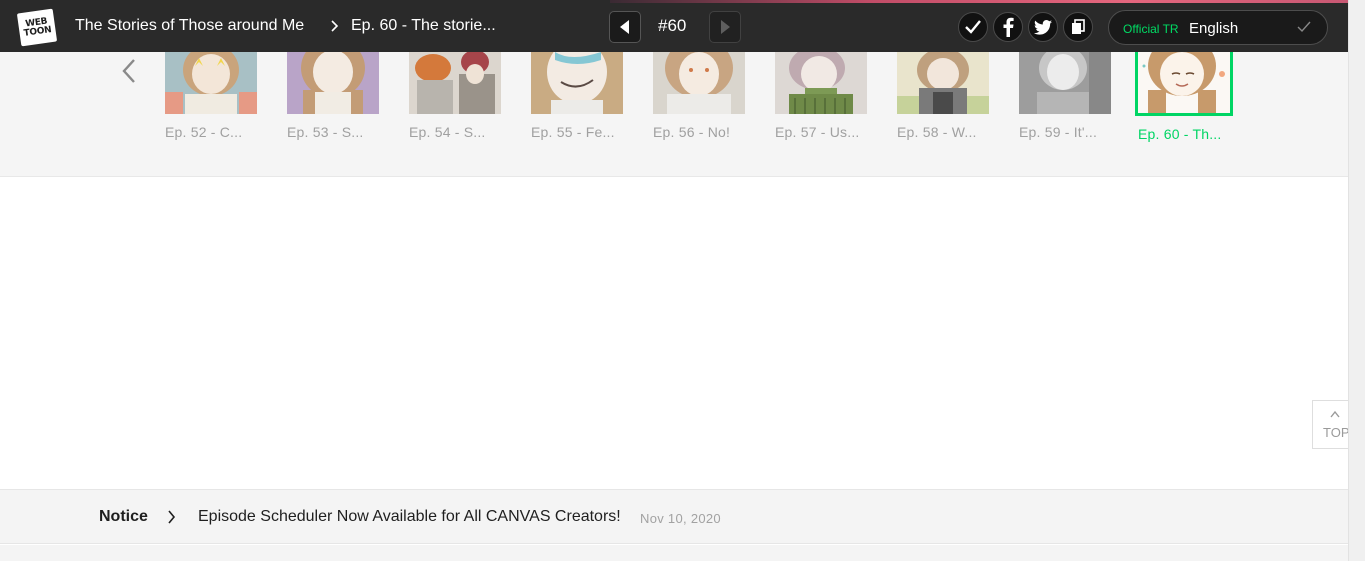 The width and height of the screenshot is (1365, 561). I want to click on next-episode-button, so click(725, 27).